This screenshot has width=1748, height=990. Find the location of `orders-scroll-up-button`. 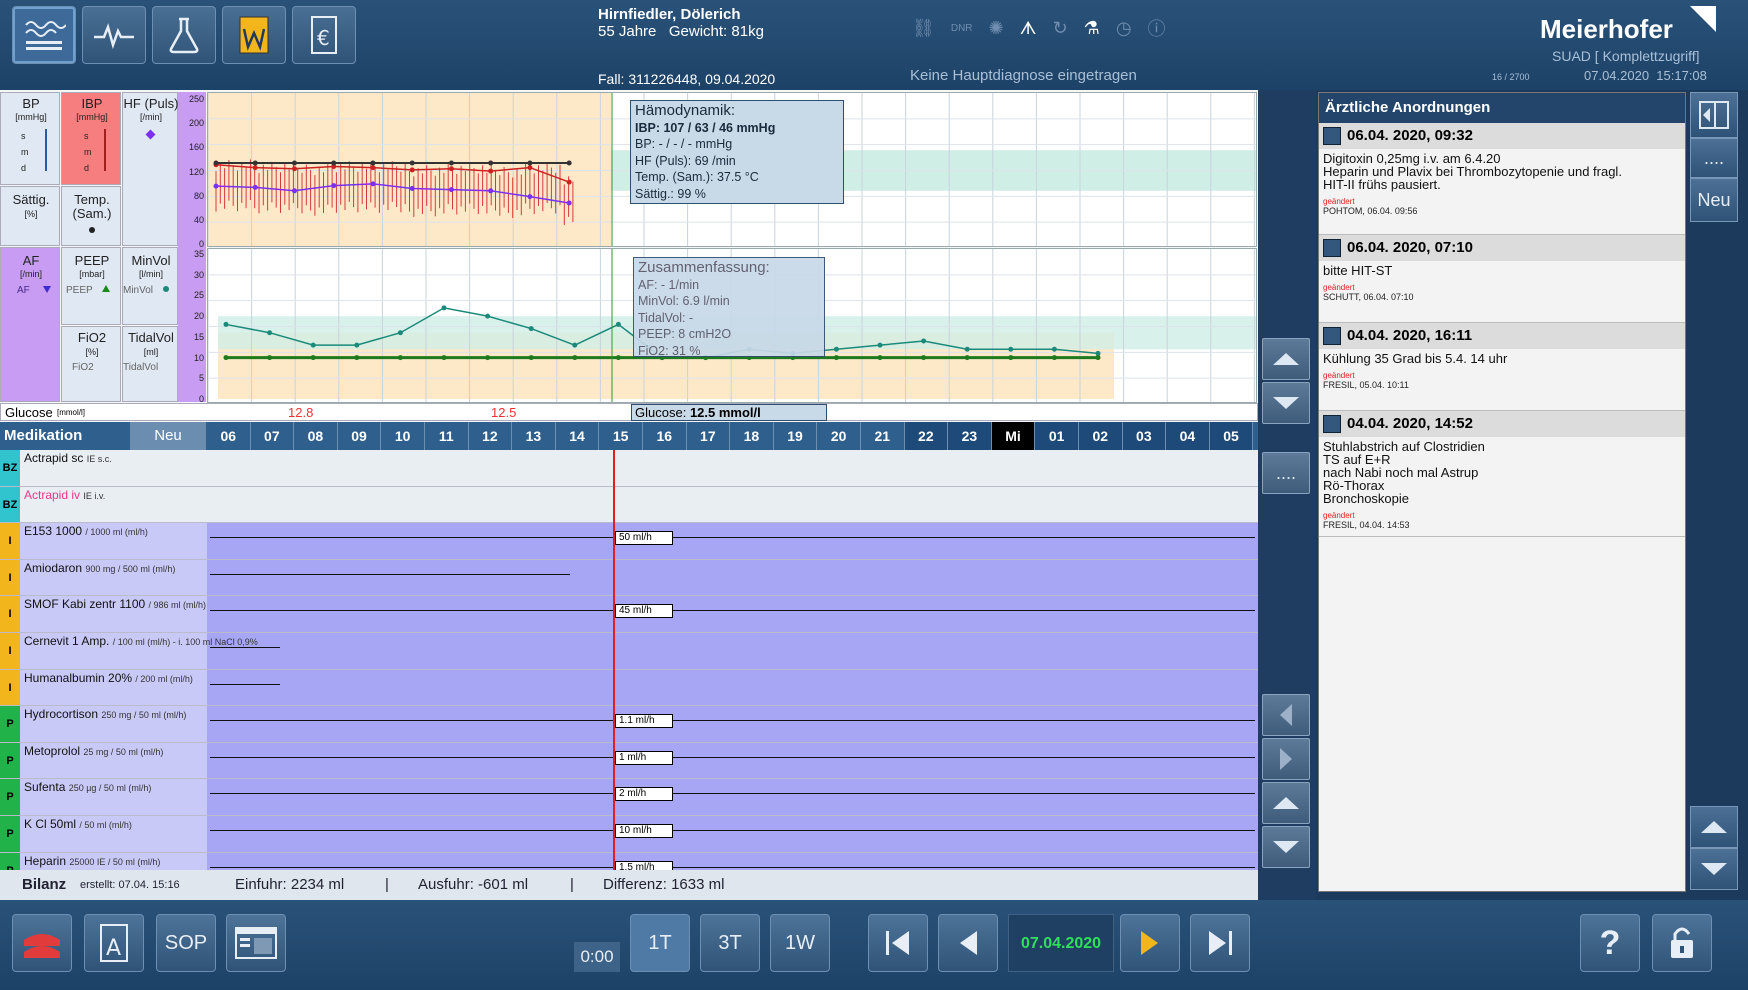

orders-scroll-up-button is located at coordinates (1714, 827).